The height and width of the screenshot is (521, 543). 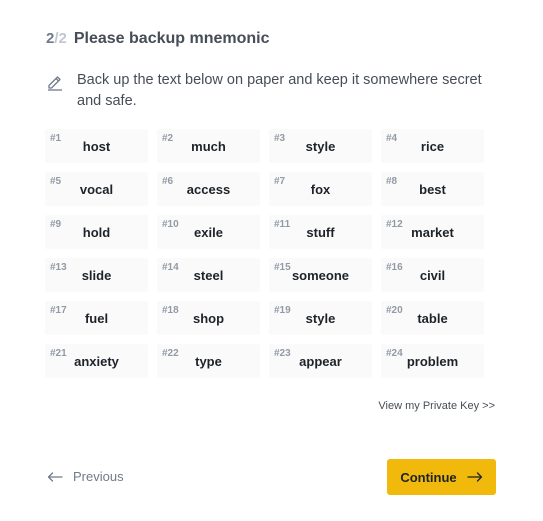 I want to click on mnemonic-word-cell: #22 type, so click(x=208, y=361).